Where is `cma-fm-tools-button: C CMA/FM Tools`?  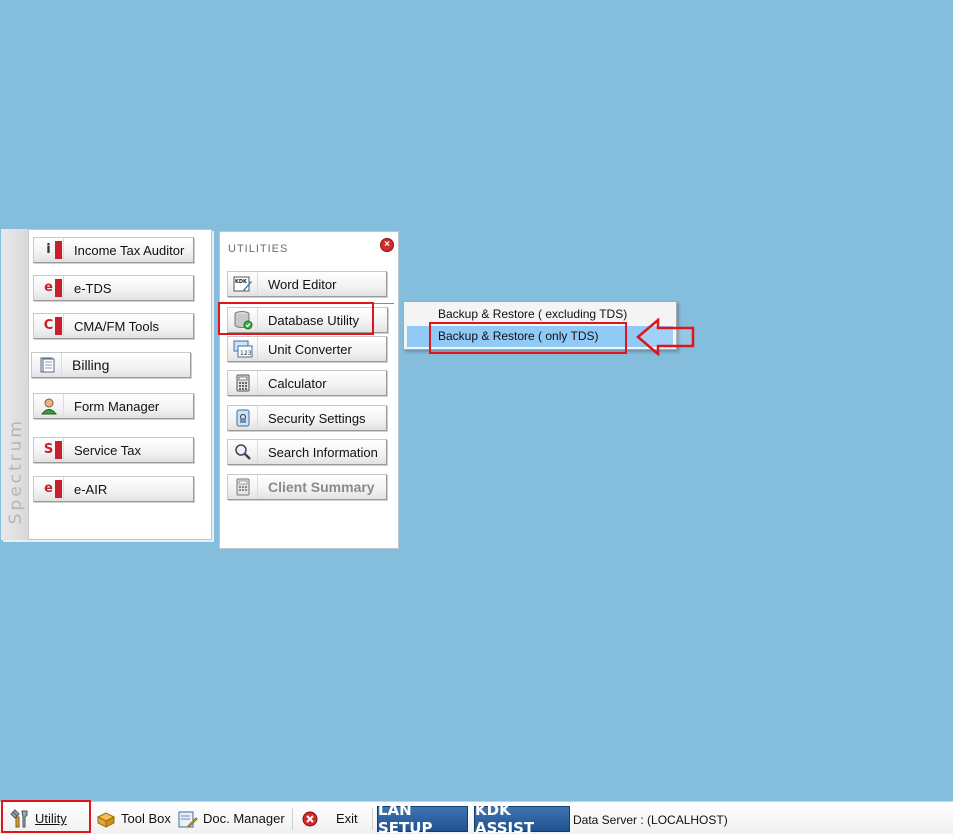
cma-fm-tools-button: C CMA/FM Tools is located at coordinates (113, 326).